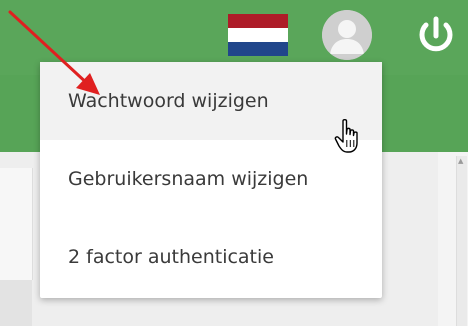 The width and height of the screenshot is (468, 326). Describe the element at coordinates (436, 36) in the screenshot. I see `power-icon` at that location.